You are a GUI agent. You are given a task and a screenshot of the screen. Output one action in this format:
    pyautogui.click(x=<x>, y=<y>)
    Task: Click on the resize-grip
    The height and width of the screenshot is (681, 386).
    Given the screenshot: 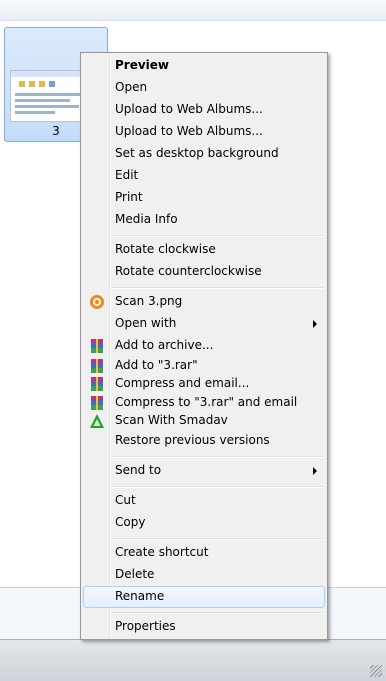 What is the action you would take?
    pyautogui.click(x=376, y=671)
    